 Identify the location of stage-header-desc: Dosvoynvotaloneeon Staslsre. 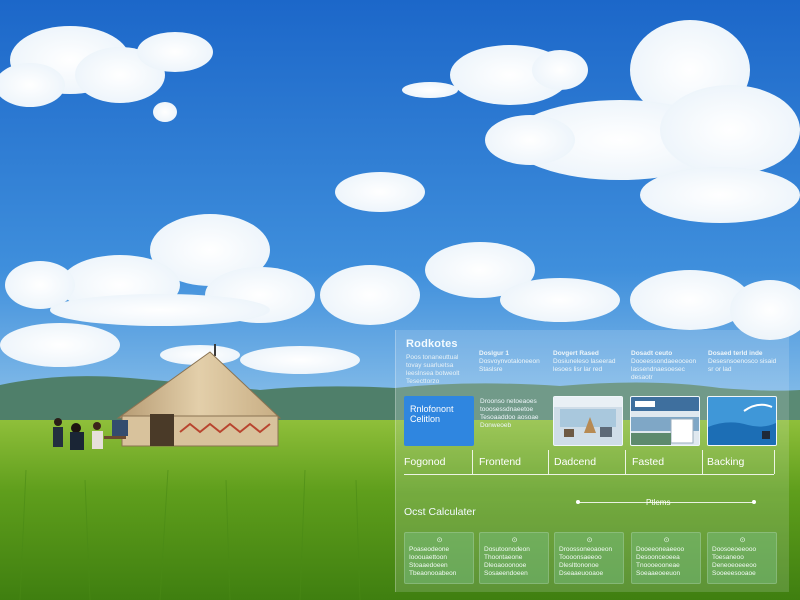
(509, 365).